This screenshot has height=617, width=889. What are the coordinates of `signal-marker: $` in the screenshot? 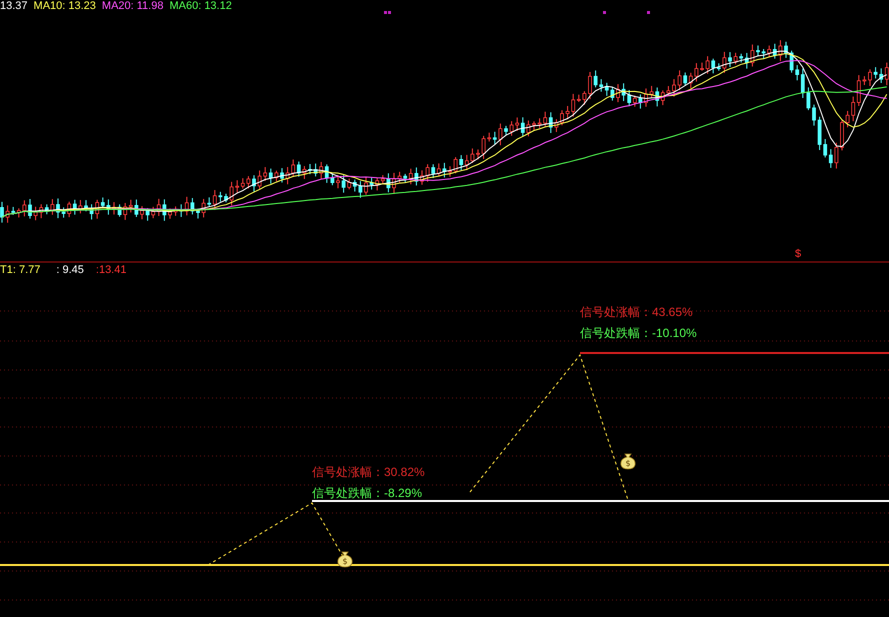 It's located at (798, 254).